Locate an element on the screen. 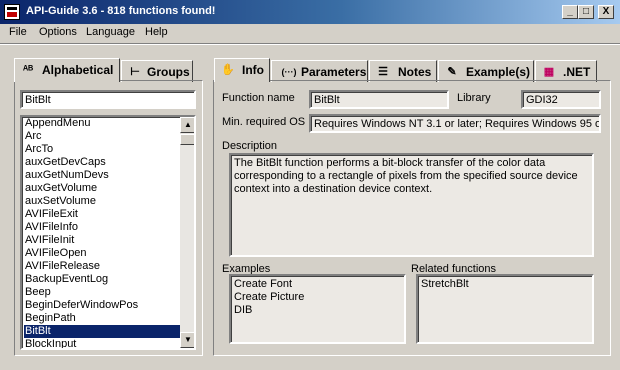  minimize-button: _ is located at coordinates (570, 12).